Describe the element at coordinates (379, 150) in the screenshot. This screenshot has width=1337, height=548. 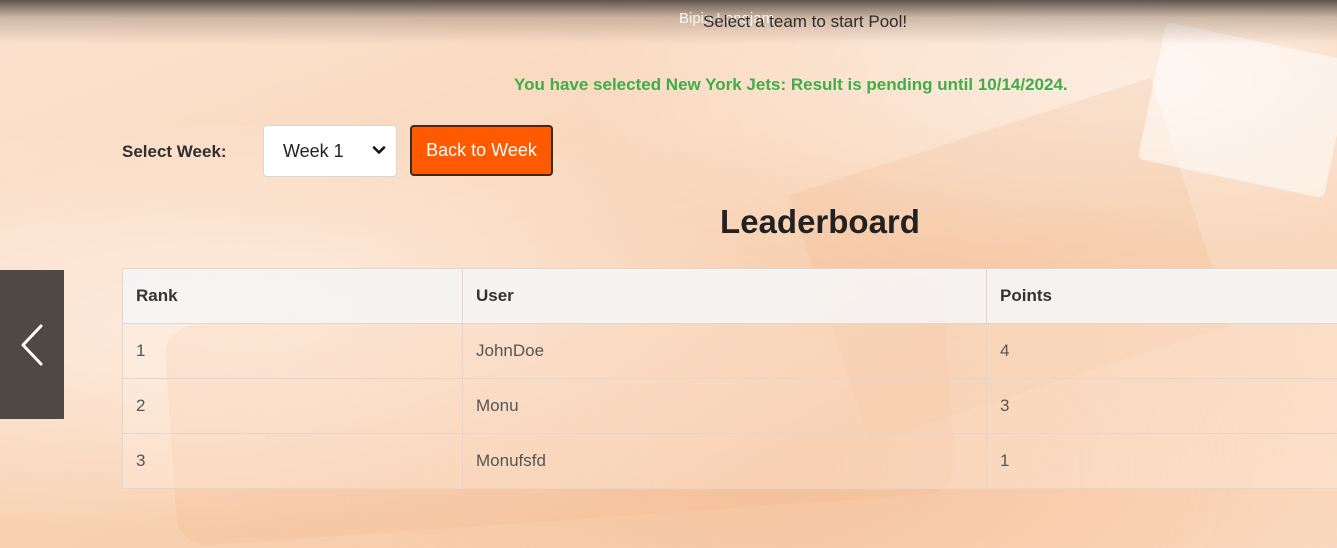
I see `chevron-down-icon` at that location.